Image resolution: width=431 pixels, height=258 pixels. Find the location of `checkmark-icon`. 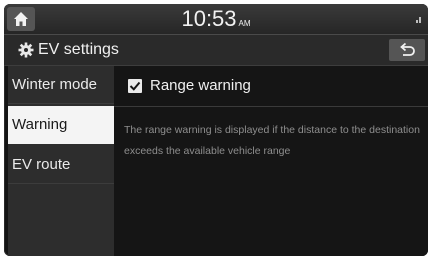

checkmark-icon is located at coordinates (135, 86).